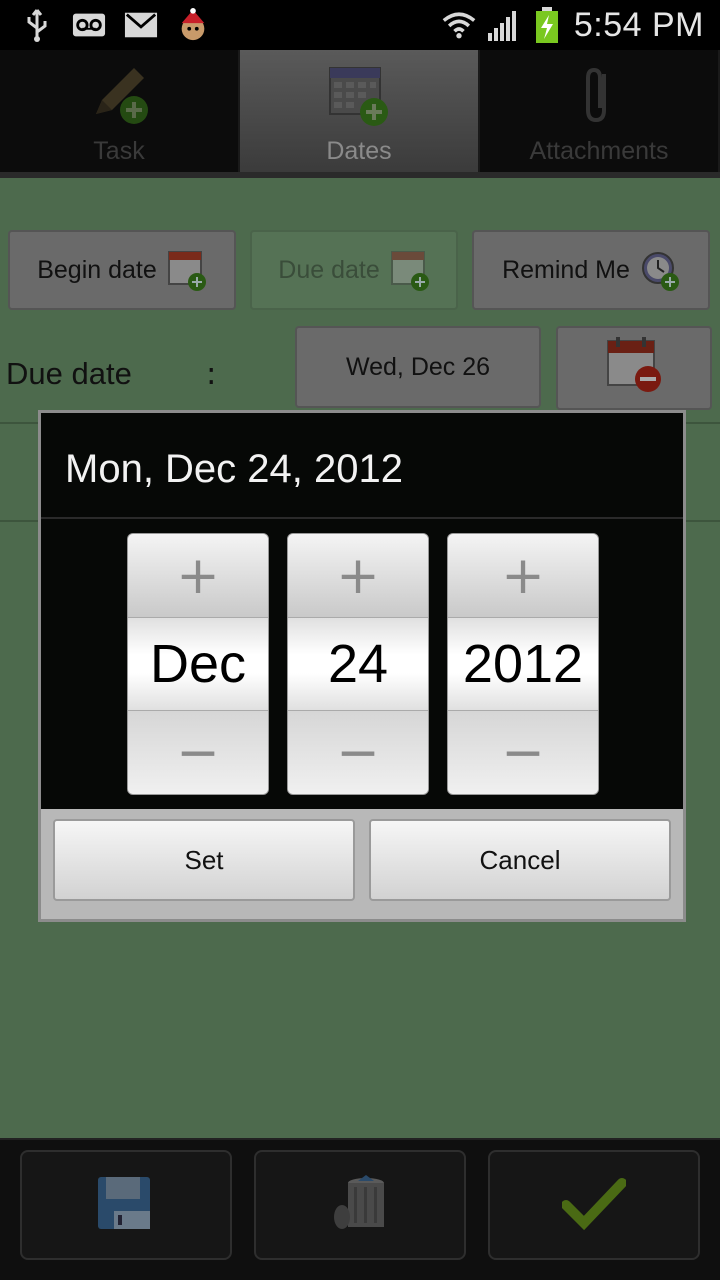  I want to click on date-buttons-row: Begin date Due date Remind Me, so click(359, 270).